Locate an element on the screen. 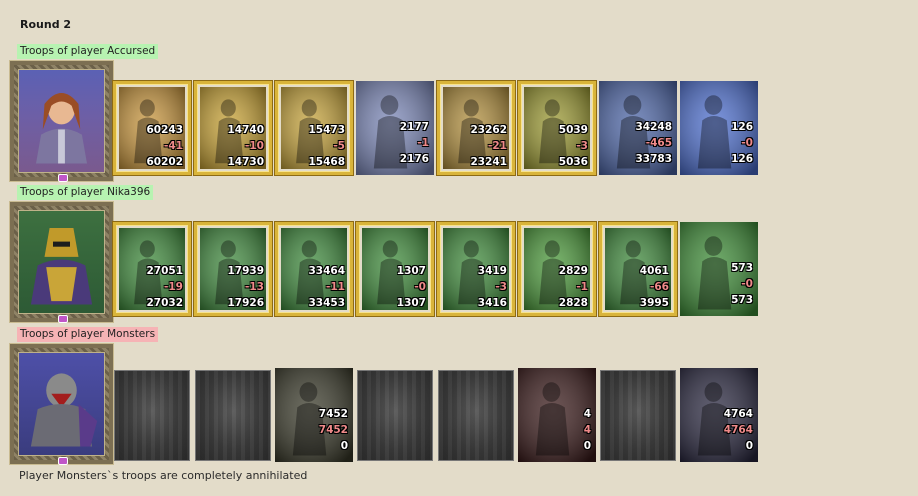 The image size is (918, 496). unit-loss: 4 is located at coordinates (587, 430).